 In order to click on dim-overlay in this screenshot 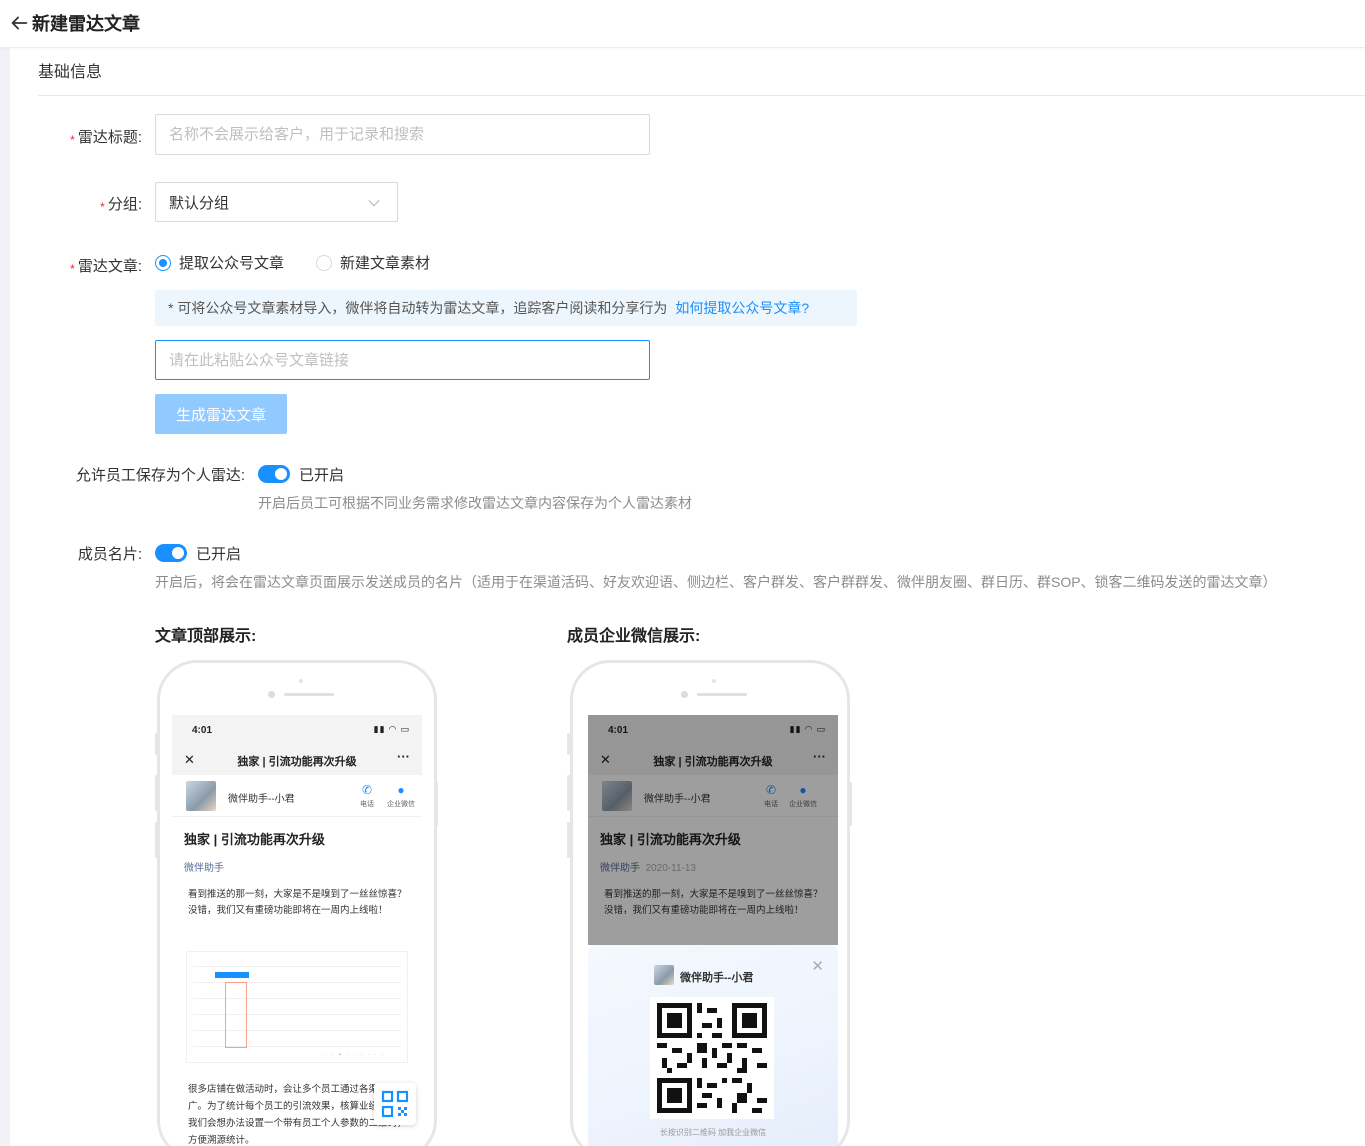, I will do `click(713, 830)`.